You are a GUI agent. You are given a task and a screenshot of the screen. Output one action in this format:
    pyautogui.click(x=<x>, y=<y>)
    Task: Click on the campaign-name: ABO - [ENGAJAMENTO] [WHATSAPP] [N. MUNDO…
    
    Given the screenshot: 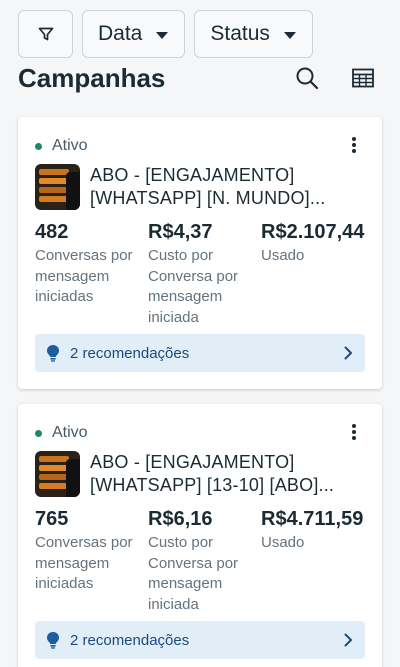 What is the action you would take?
    pyautogui.click(x=226, y=187)
    